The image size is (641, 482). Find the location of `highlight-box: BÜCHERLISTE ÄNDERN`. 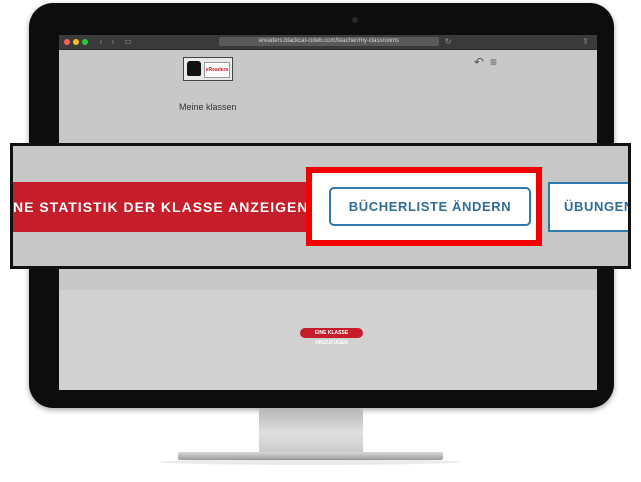

highlight-box: BÜCHERLISTE ÄNDERN is located at coordinates (424, 206).